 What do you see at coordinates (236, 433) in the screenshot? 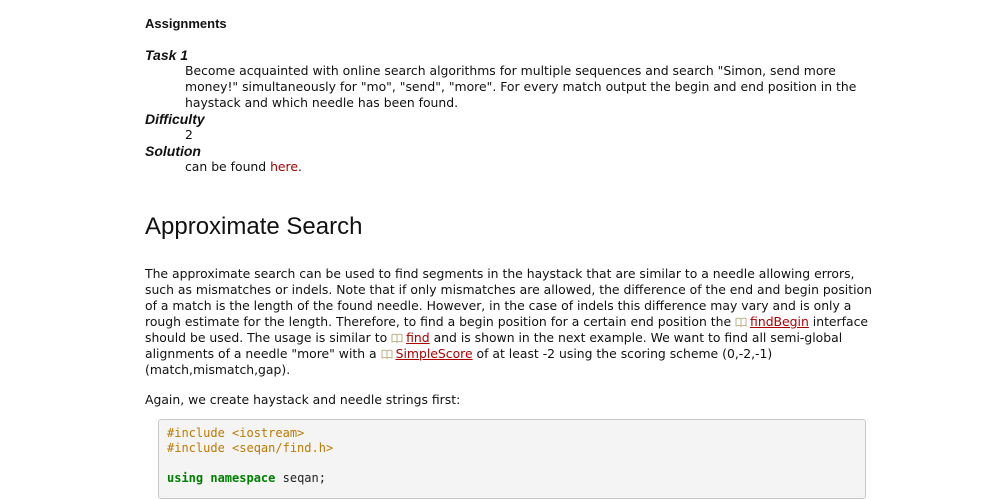
I see `code-line-include-iostream: #include <iostream>` at bounding box center [236, 433].